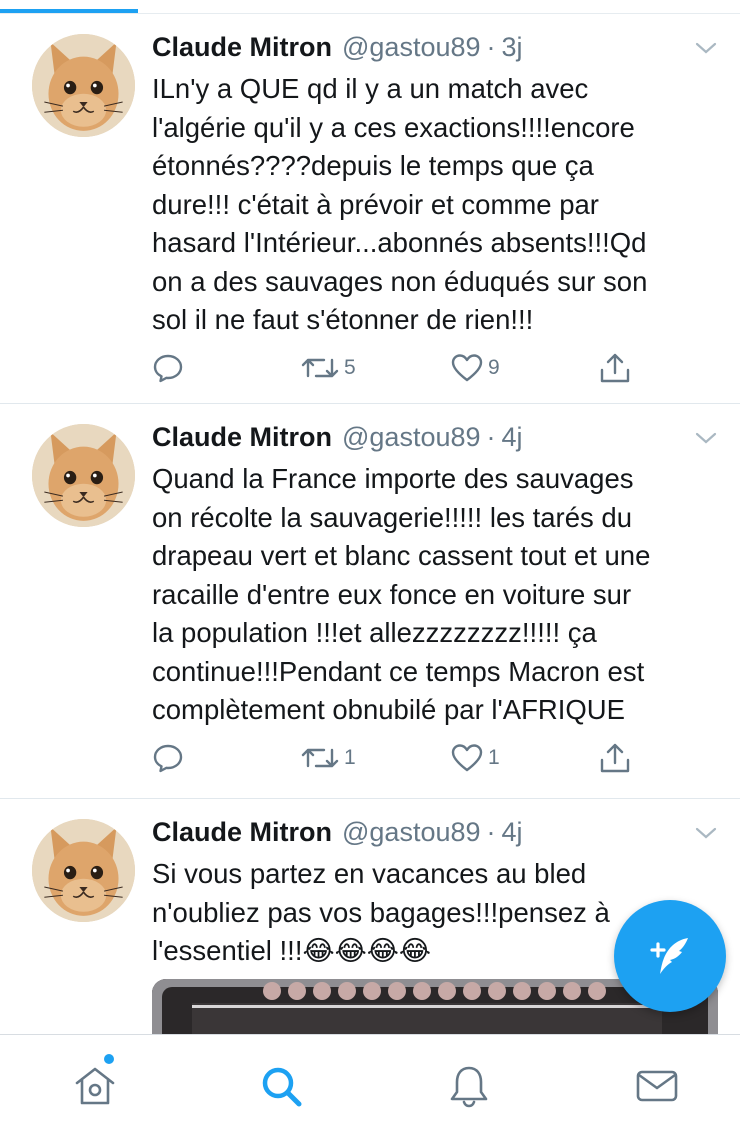 This screenshot has width=740, height=1132. I want to click on loading-progress, so click(370, 7).